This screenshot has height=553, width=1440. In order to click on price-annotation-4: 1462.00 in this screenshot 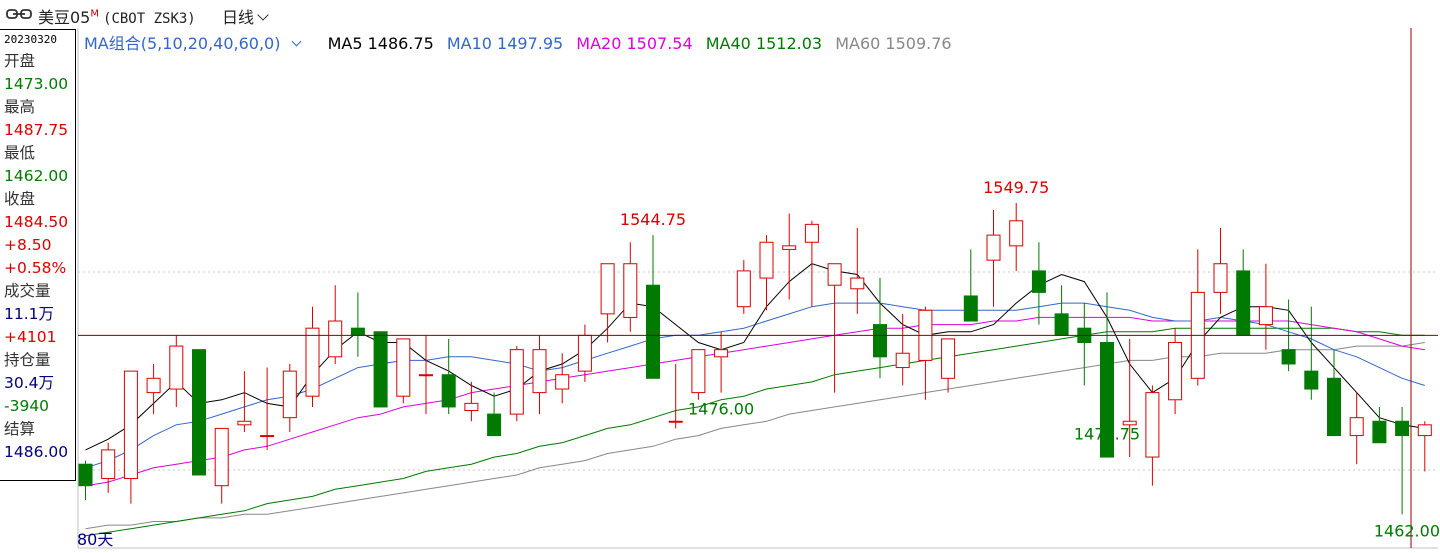, I will do `click(1407, 530)`.